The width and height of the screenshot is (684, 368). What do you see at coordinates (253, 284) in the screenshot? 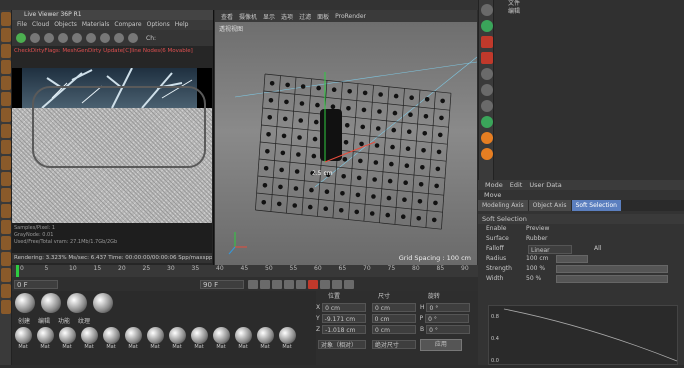
I see `goto-start-icon` at bounding box center [253, 284].